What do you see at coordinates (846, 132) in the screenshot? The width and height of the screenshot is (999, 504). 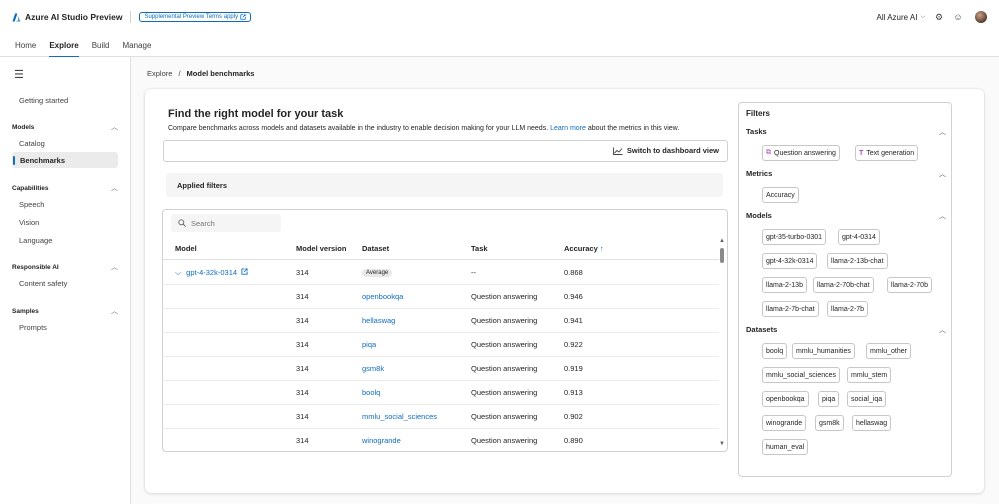 I see `filter-section-tasks: Tasks ︿` at bounding box center [846, 132].